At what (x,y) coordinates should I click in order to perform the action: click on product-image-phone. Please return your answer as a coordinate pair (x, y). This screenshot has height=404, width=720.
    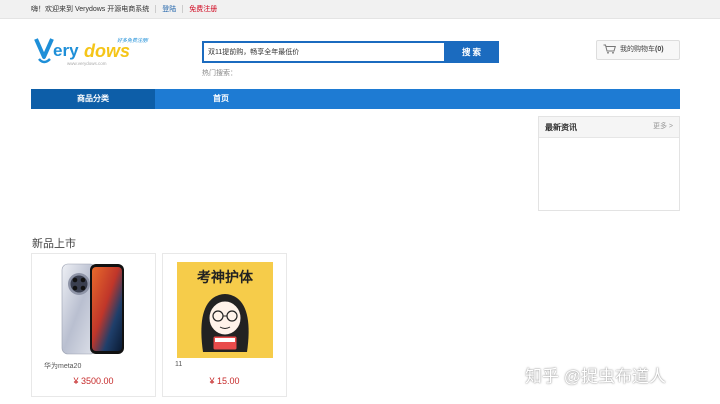
    Looking at the image, I should click on (94, 310).